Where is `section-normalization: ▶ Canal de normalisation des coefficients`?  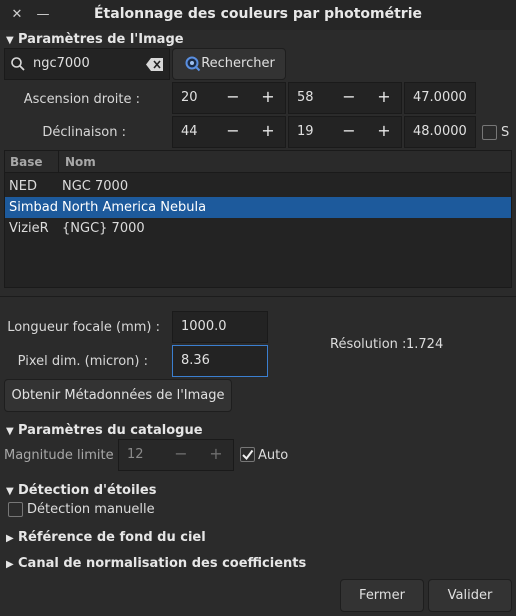 section-normalization: ▶ Canal de normalisation des coefficients is located at coordinates (156, 563).